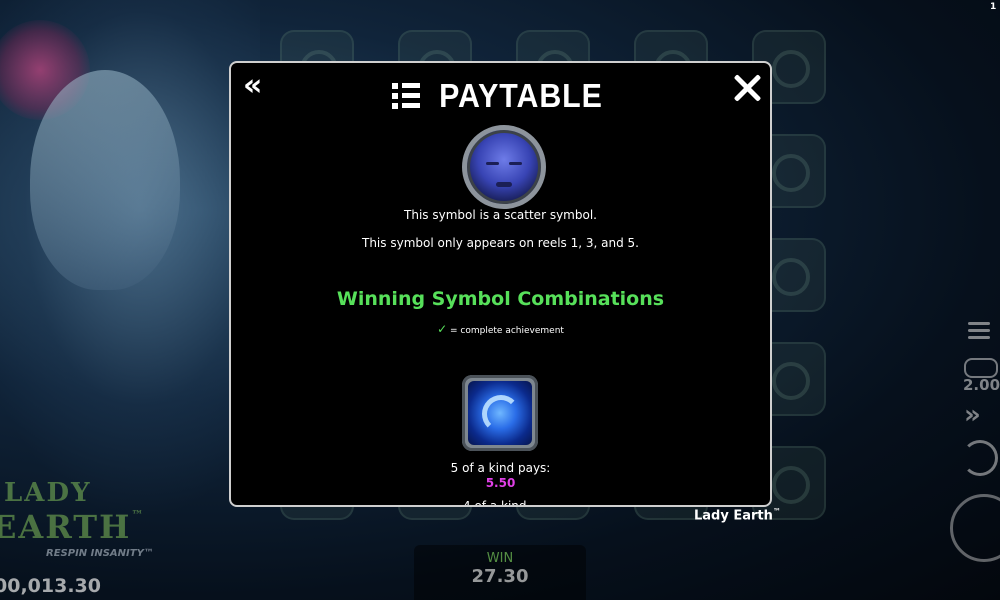  What do you see at coordinates (73, 527) in the screenshot?
I see `logo-line-2: EARTH™` at bounding box center [73, 527].